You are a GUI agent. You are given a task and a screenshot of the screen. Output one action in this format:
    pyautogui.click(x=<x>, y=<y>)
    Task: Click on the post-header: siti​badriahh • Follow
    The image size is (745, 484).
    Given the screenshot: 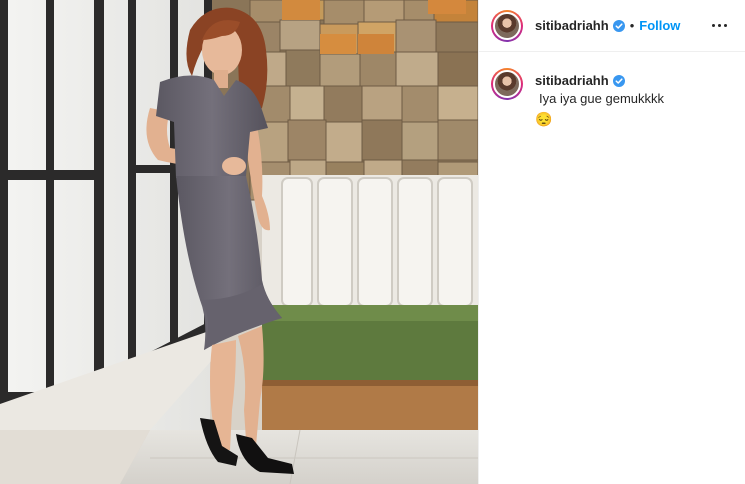 What is the action you would take?
    pyautogui.click(x=612, y=26)
    